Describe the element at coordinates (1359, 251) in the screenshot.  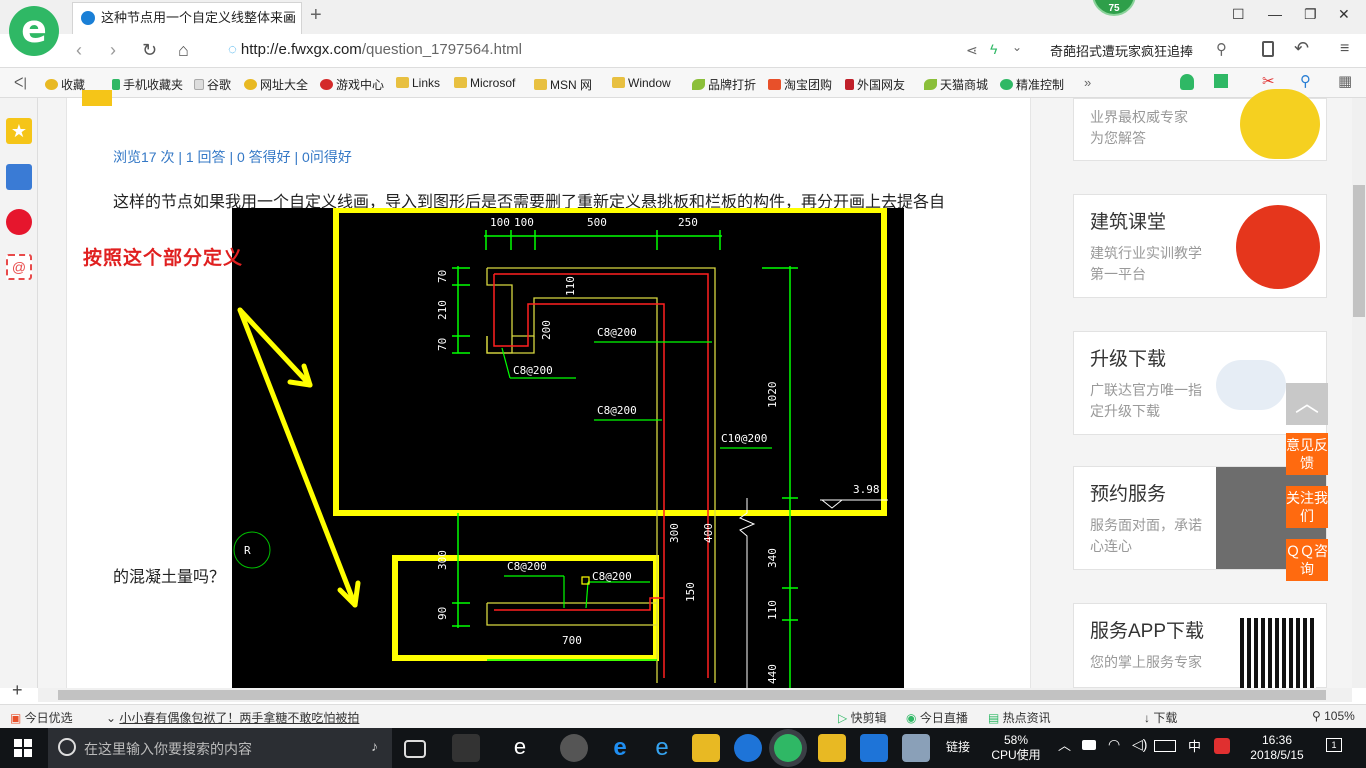
I see `vertical-scrollbar-thumb` at that location.